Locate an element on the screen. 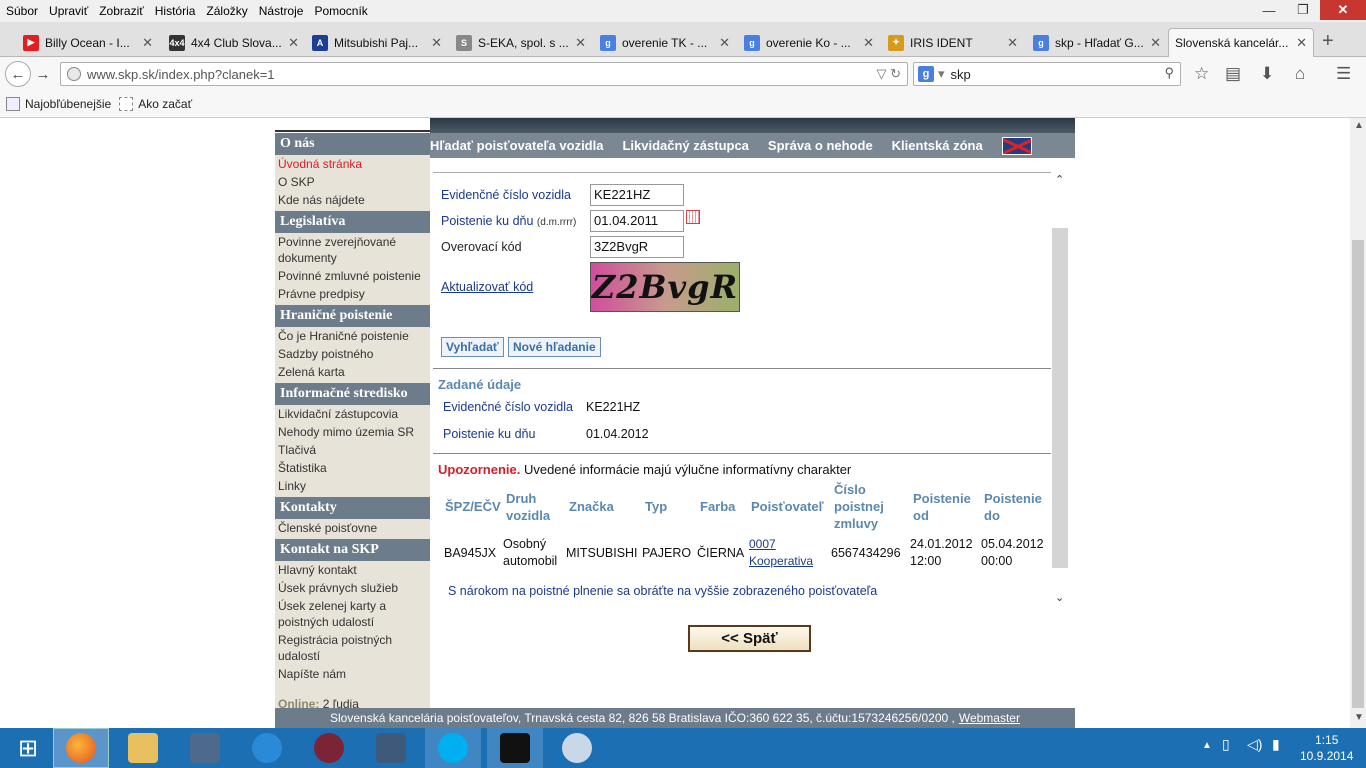 This screenshot has width=1366, height=768. sidebar-item: Zelená karta is located at coordinates (352, 372).